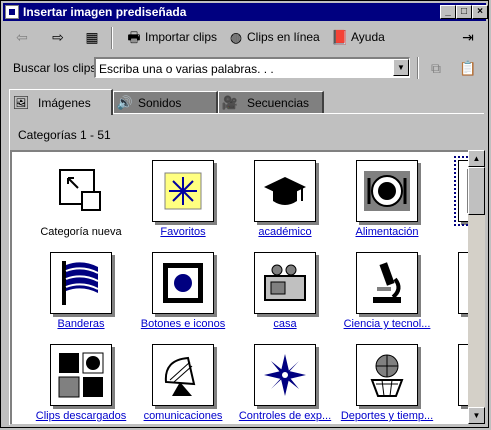 The width and height of the screenshot is (491, 430). I want to click on pane-icon: ⇥, so click(468, 37).